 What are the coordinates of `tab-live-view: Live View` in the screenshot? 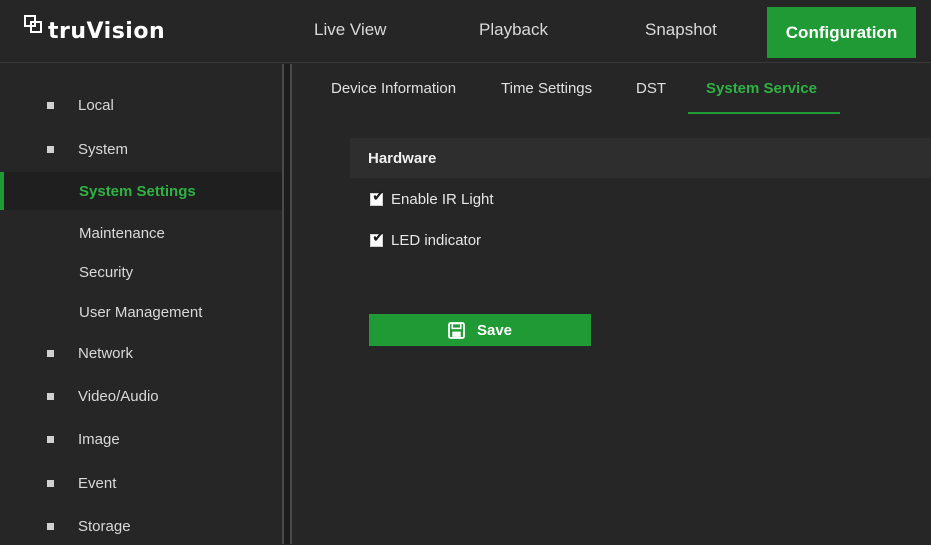 It's located at (374, 31).